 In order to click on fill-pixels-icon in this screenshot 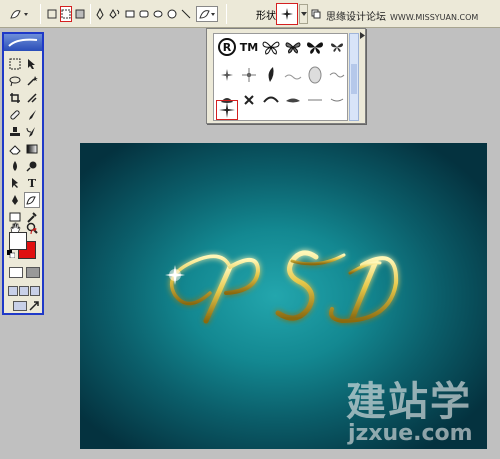, I will do `click(80, 14)`.